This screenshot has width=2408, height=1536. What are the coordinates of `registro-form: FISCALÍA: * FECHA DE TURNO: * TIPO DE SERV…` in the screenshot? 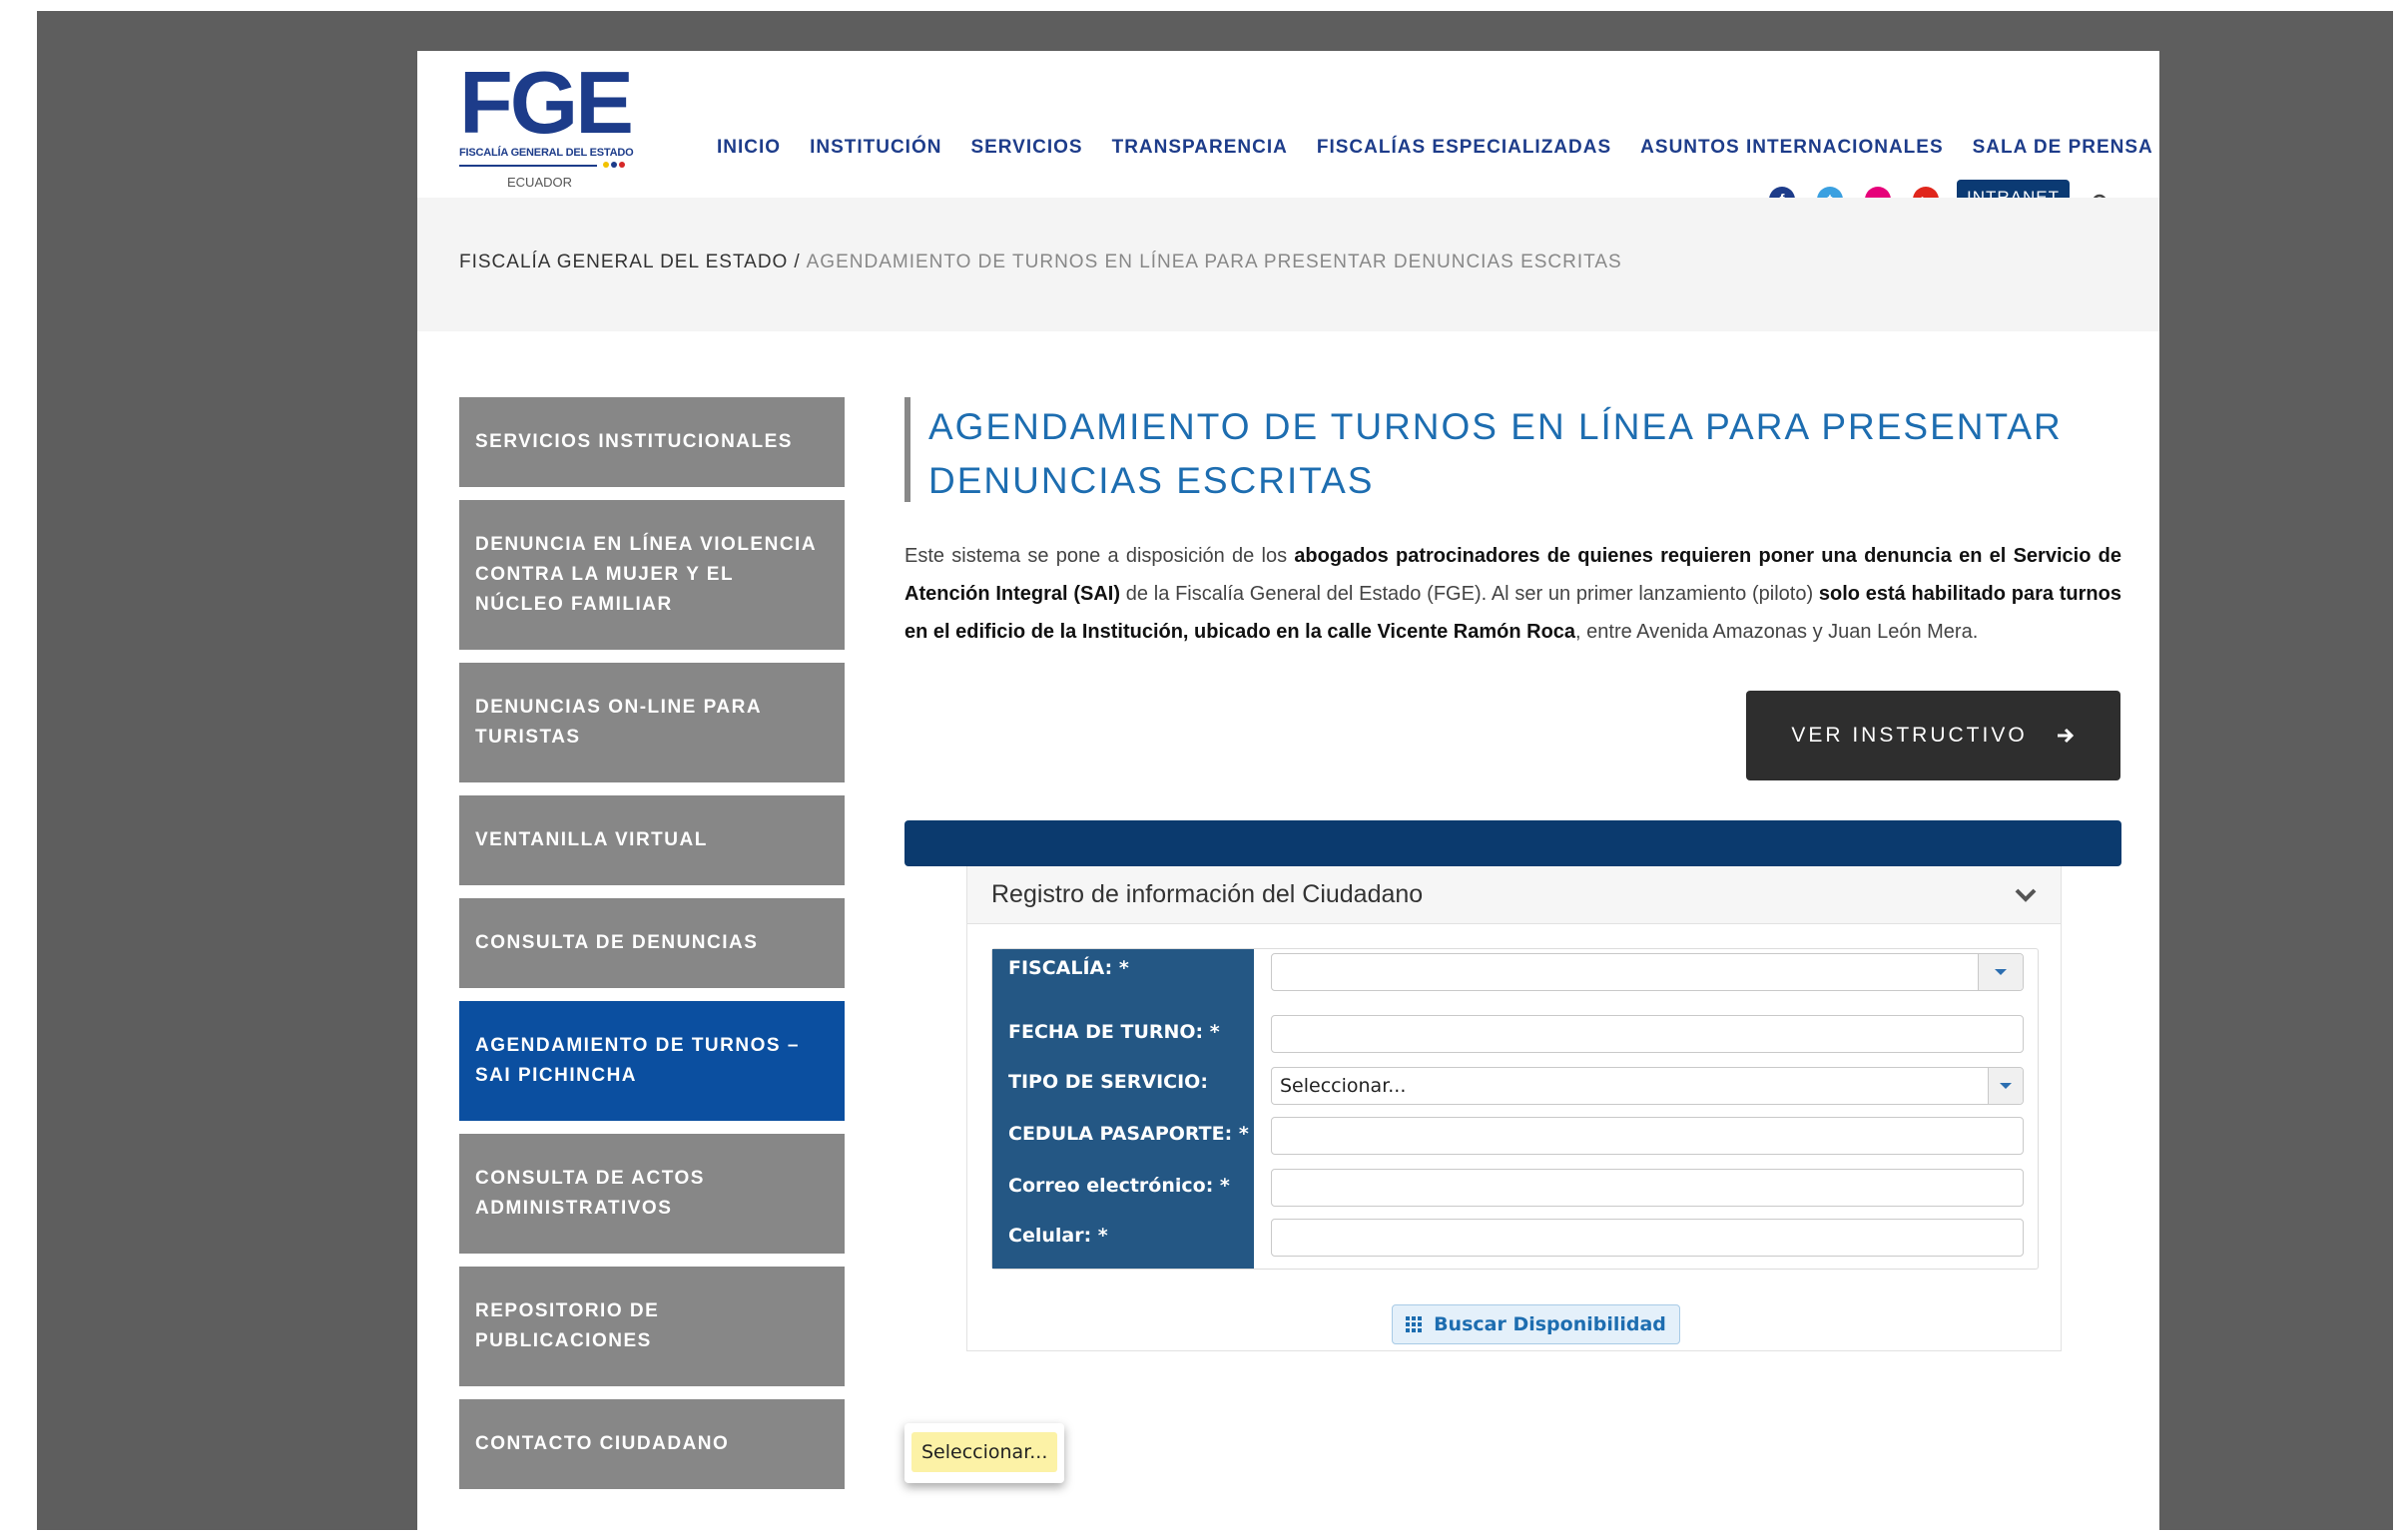 It's located at (1515, 1109).